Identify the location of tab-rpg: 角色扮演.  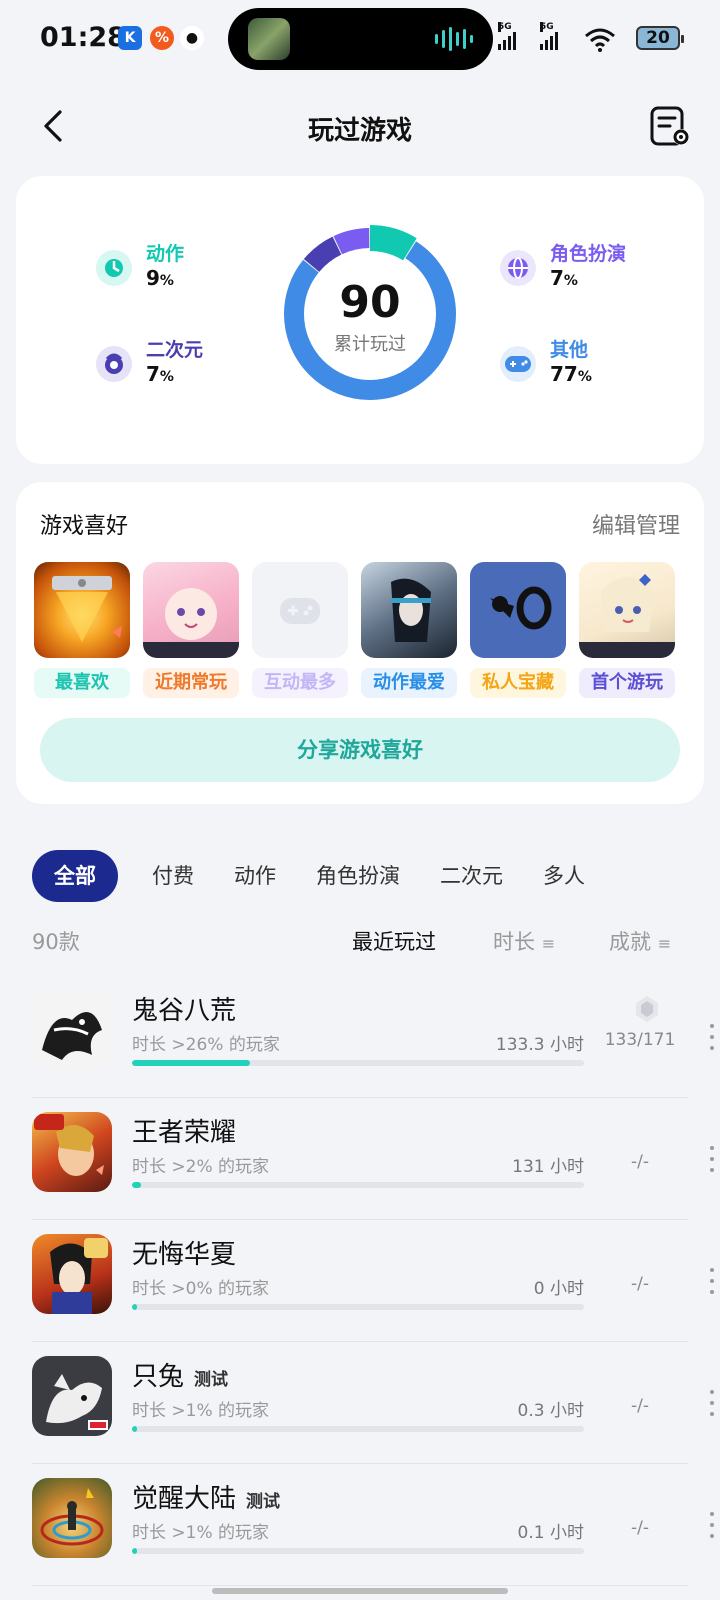
(358, 876).